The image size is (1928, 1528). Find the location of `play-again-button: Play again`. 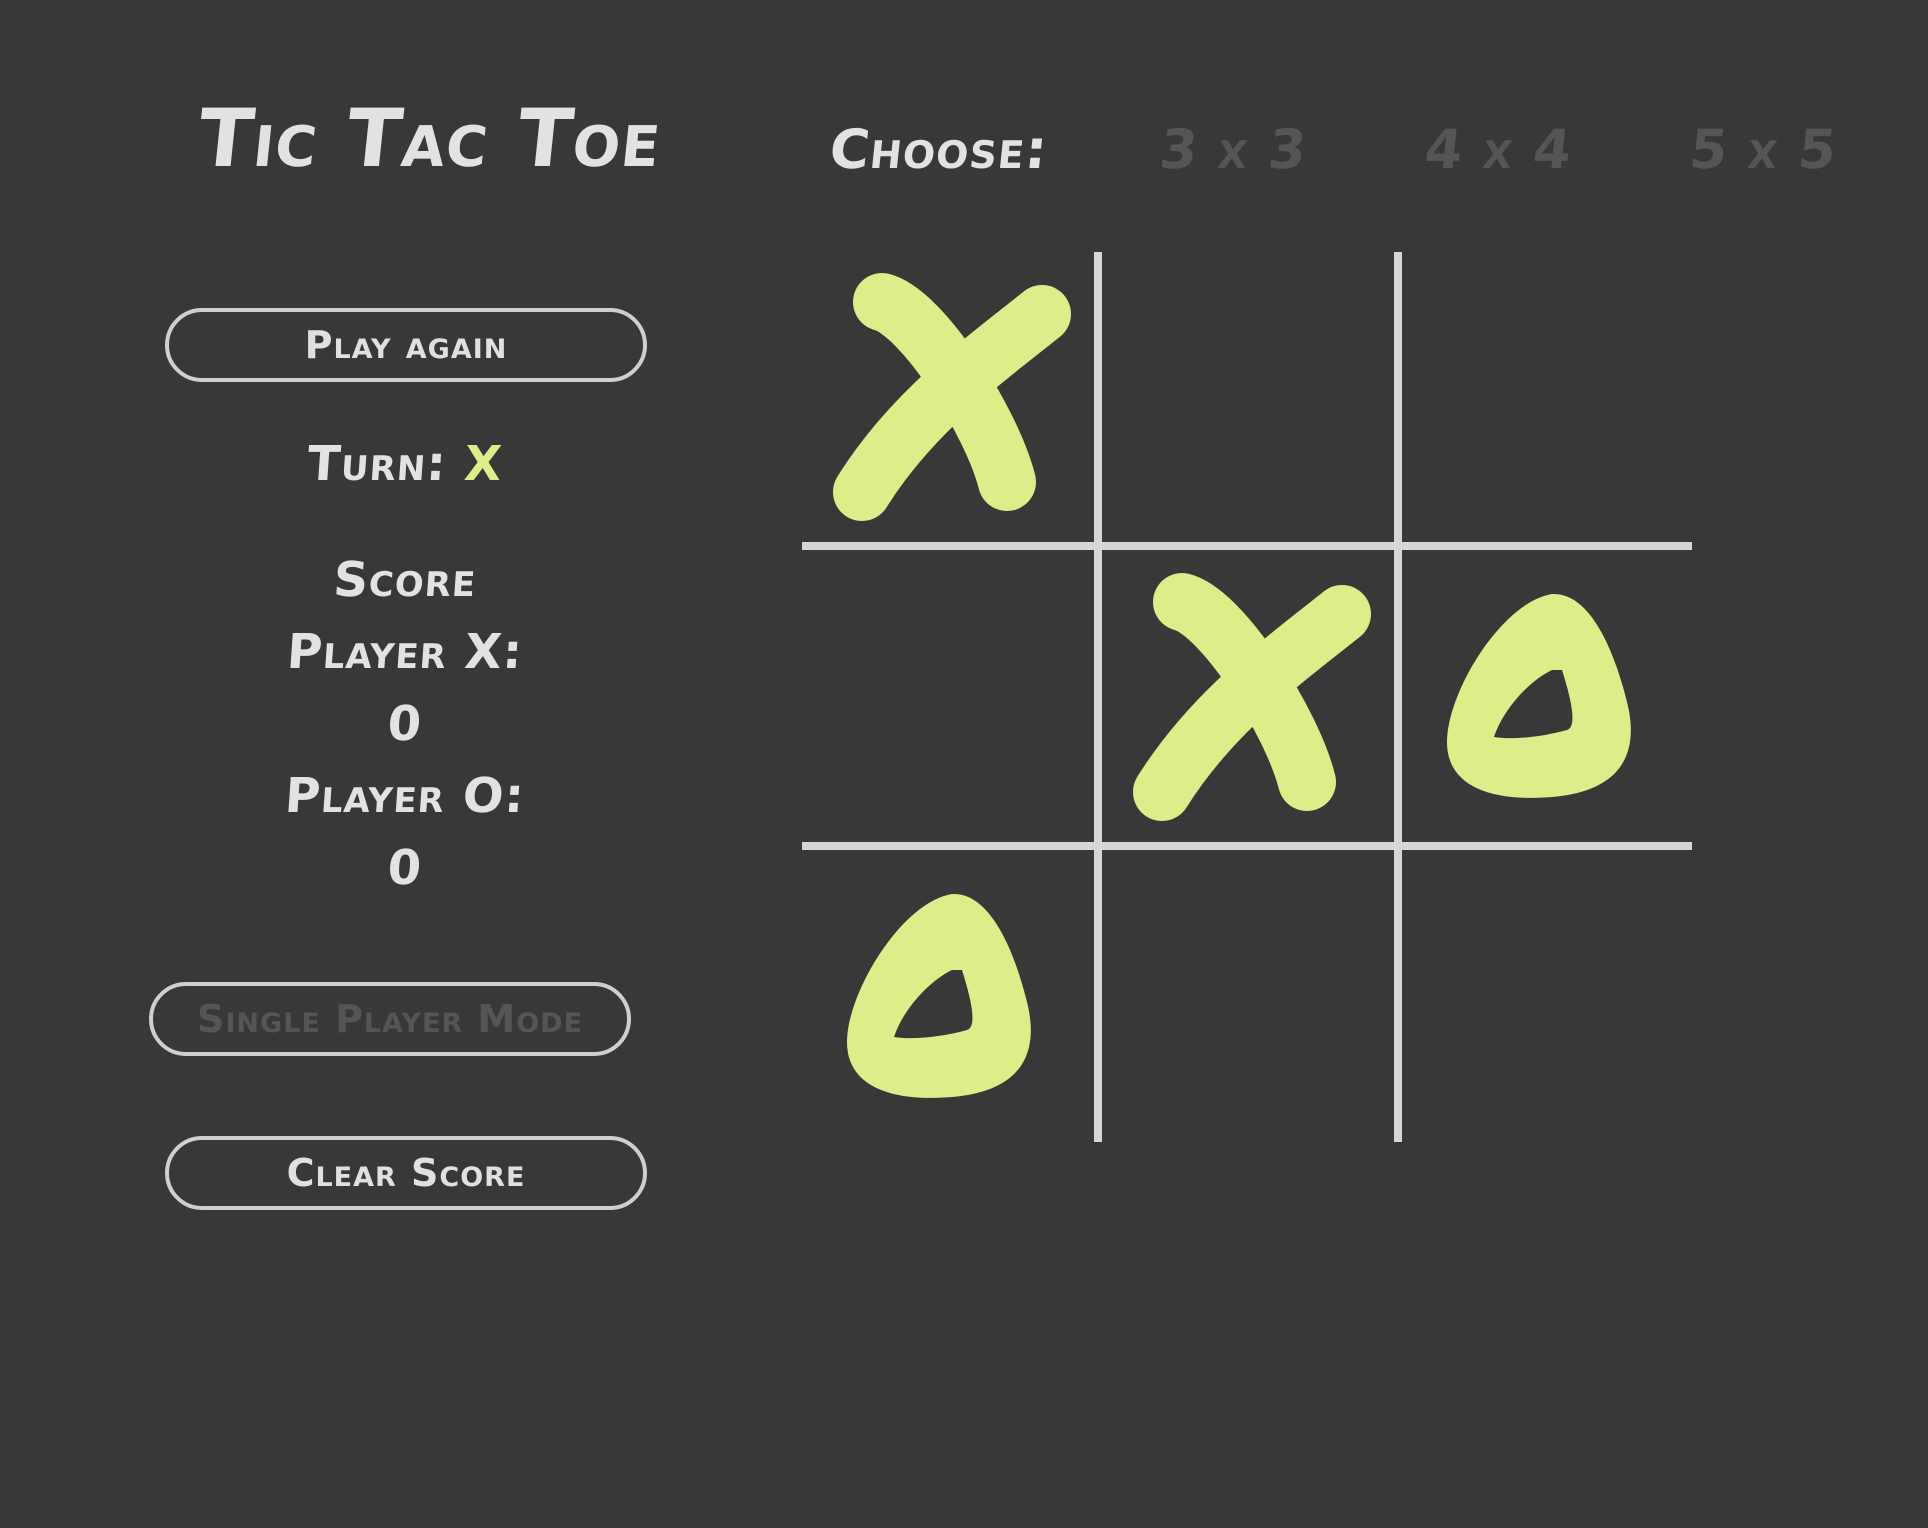

play-again-button: Play again is located at coordinates (406, 345).